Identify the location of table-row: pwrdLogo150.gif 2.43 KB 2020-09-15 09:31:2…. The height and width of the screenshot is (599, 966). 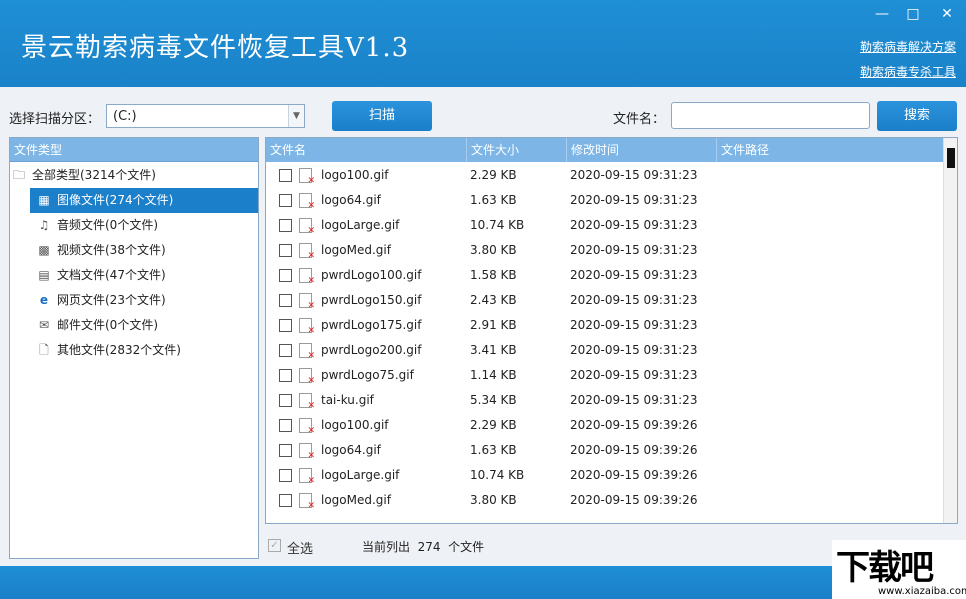
(605, 300).